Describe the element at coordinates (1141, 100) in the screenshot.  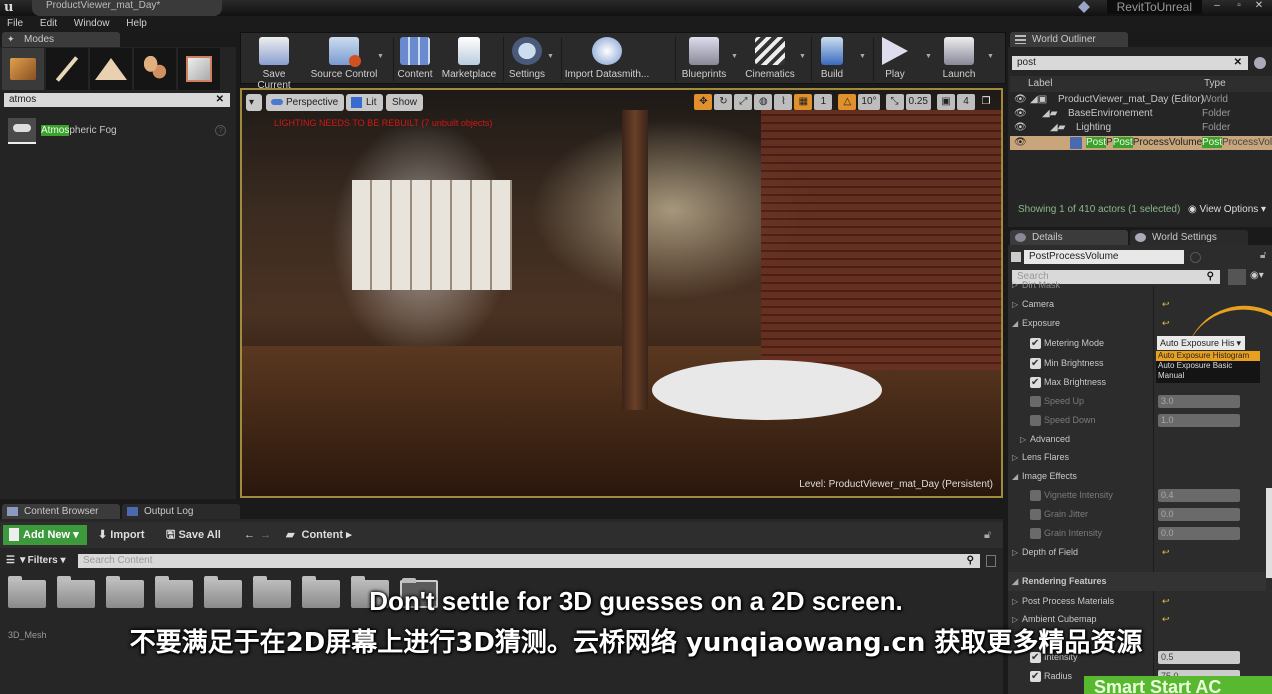
I see `outliner-row: 👁︎ ◢▣ ProductViewer_mat_Day (Editor) World` at that location.